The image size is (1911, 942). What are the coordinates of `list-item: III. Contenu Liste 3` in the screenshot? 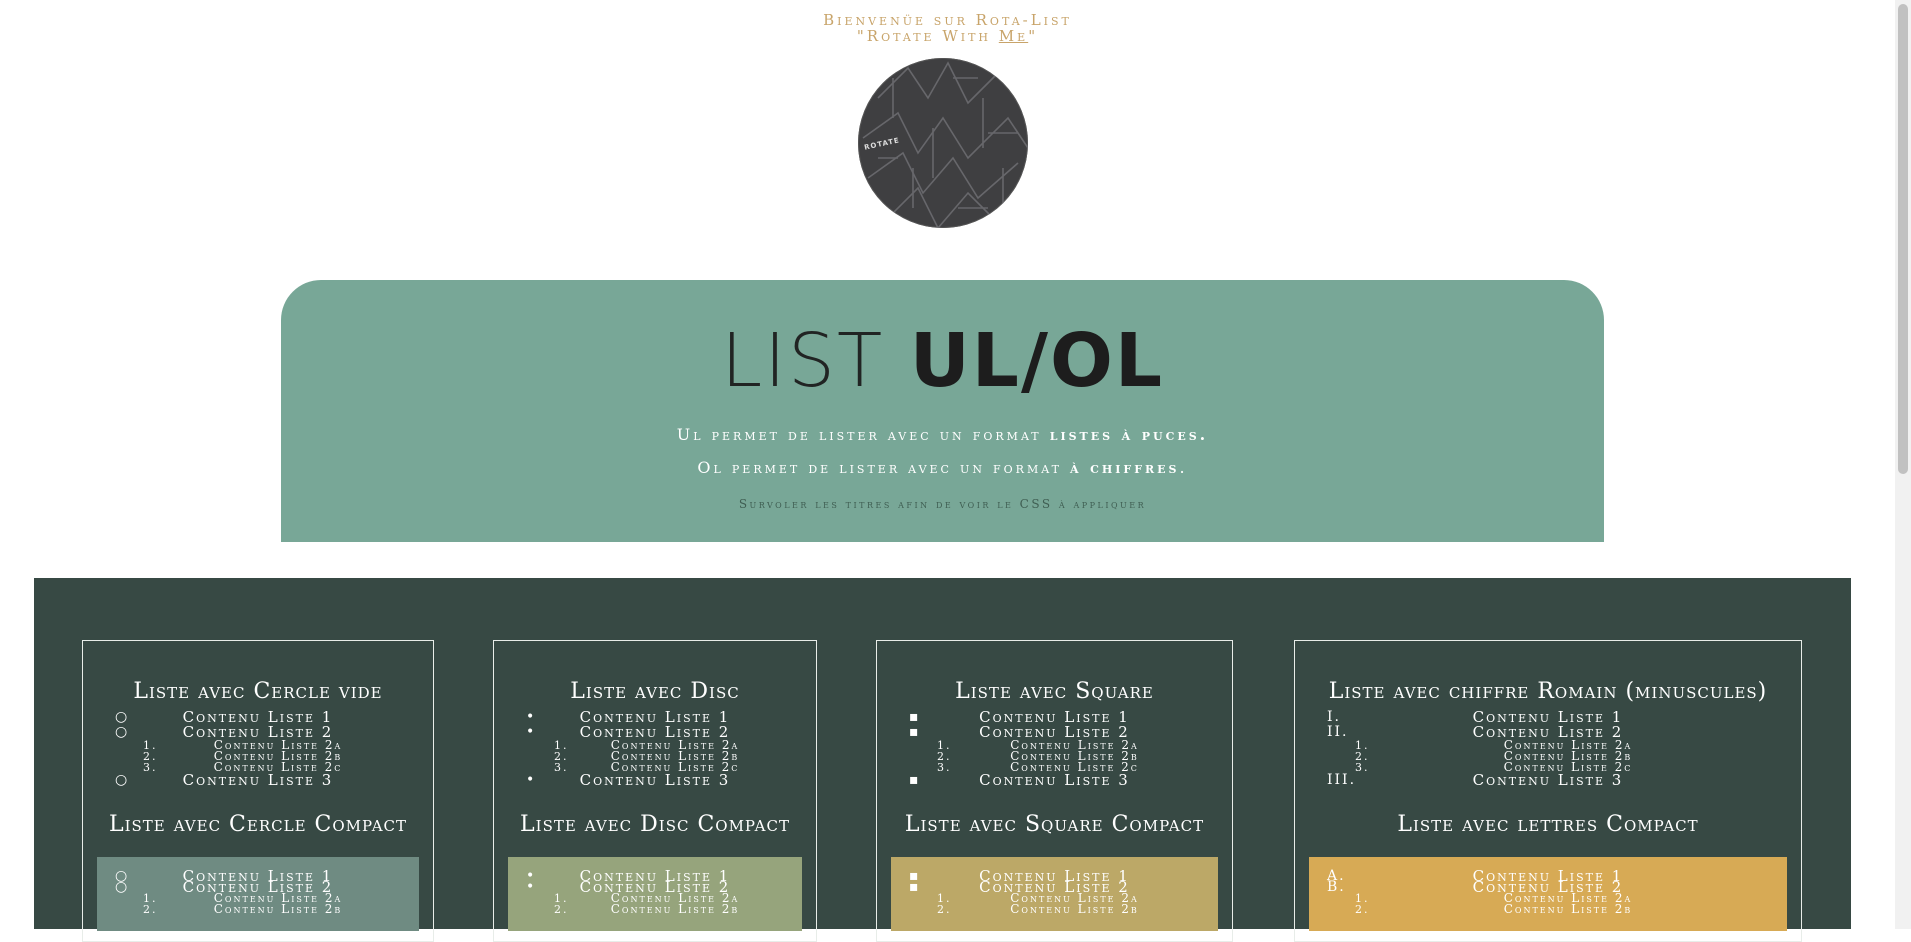 It's located at (1548, 780).